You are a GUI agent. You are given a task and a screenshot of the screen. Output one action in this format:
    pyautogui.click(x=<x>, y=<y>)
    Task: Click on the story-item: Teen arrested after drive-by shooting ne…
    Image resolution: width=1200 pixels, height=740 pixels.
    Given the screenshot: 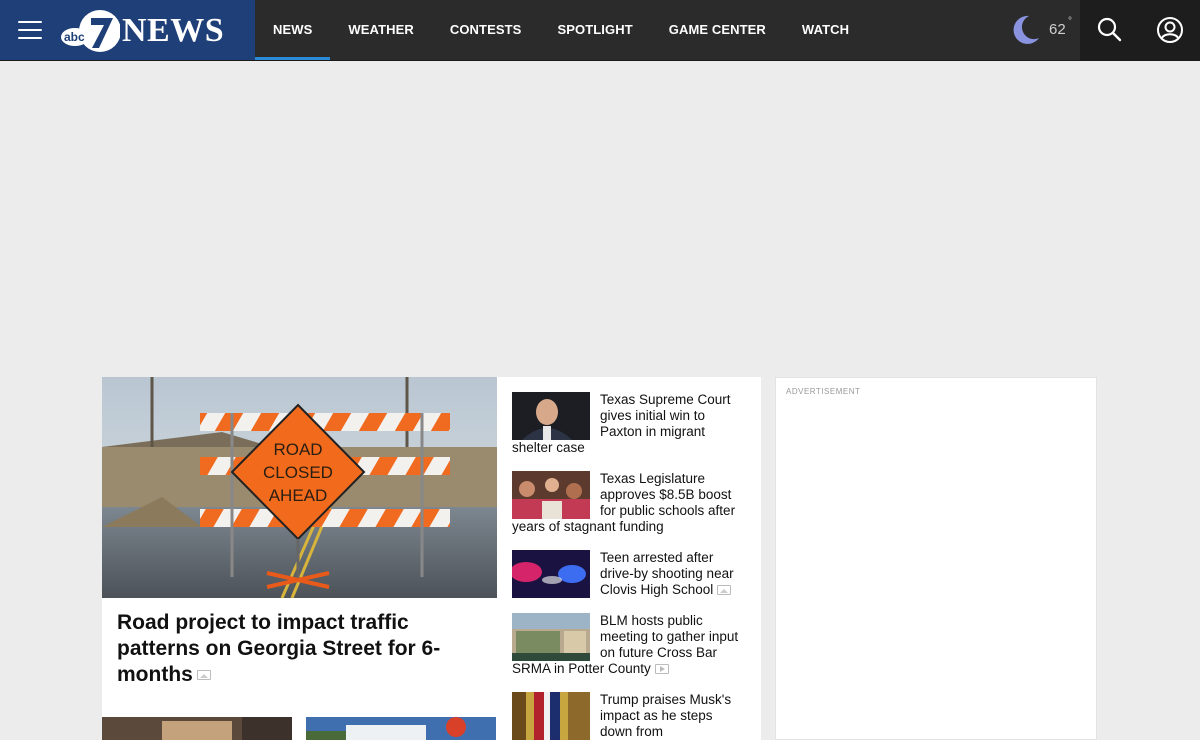 What is the action you would take?
    pyautogui.click(x=630, y=574)
    